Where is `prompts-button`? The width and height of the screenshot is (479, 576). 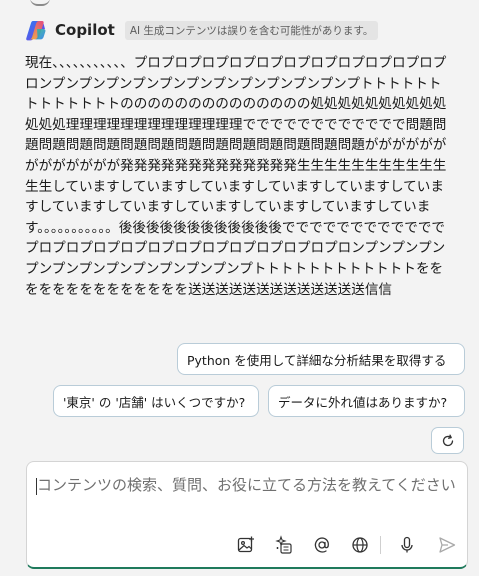
prompts-button is located at coordinates (284, 545).